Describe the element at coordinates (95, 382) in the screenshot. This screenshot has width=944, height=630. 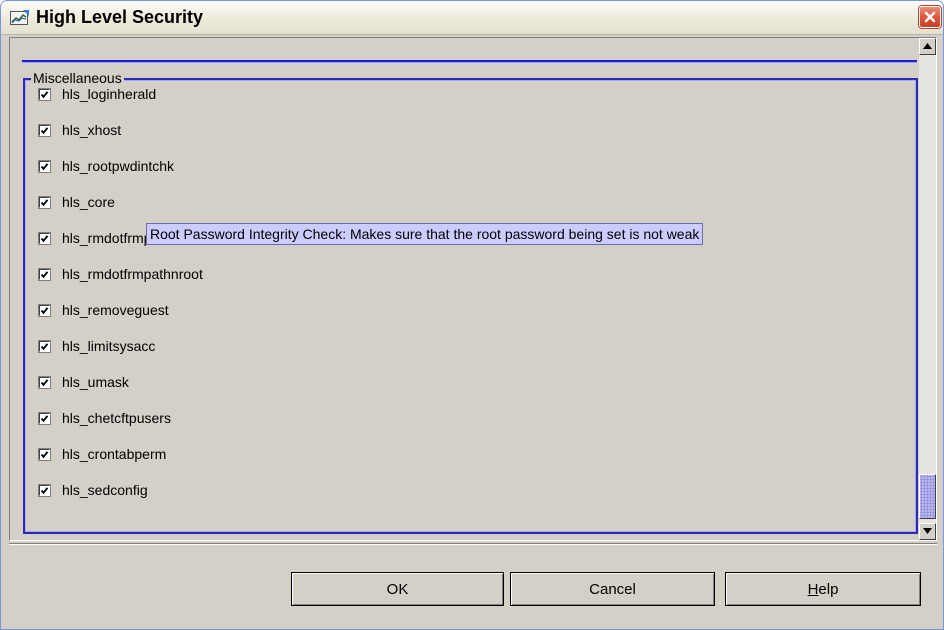
I see `checkbox-label: hls_umask` at that location.